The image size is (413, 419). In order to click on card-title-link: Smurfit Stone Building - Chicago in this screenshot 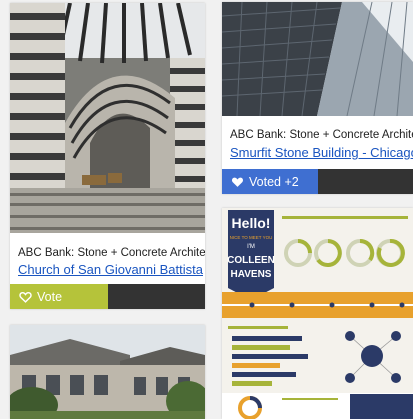, I will do `click(321, 152)`.